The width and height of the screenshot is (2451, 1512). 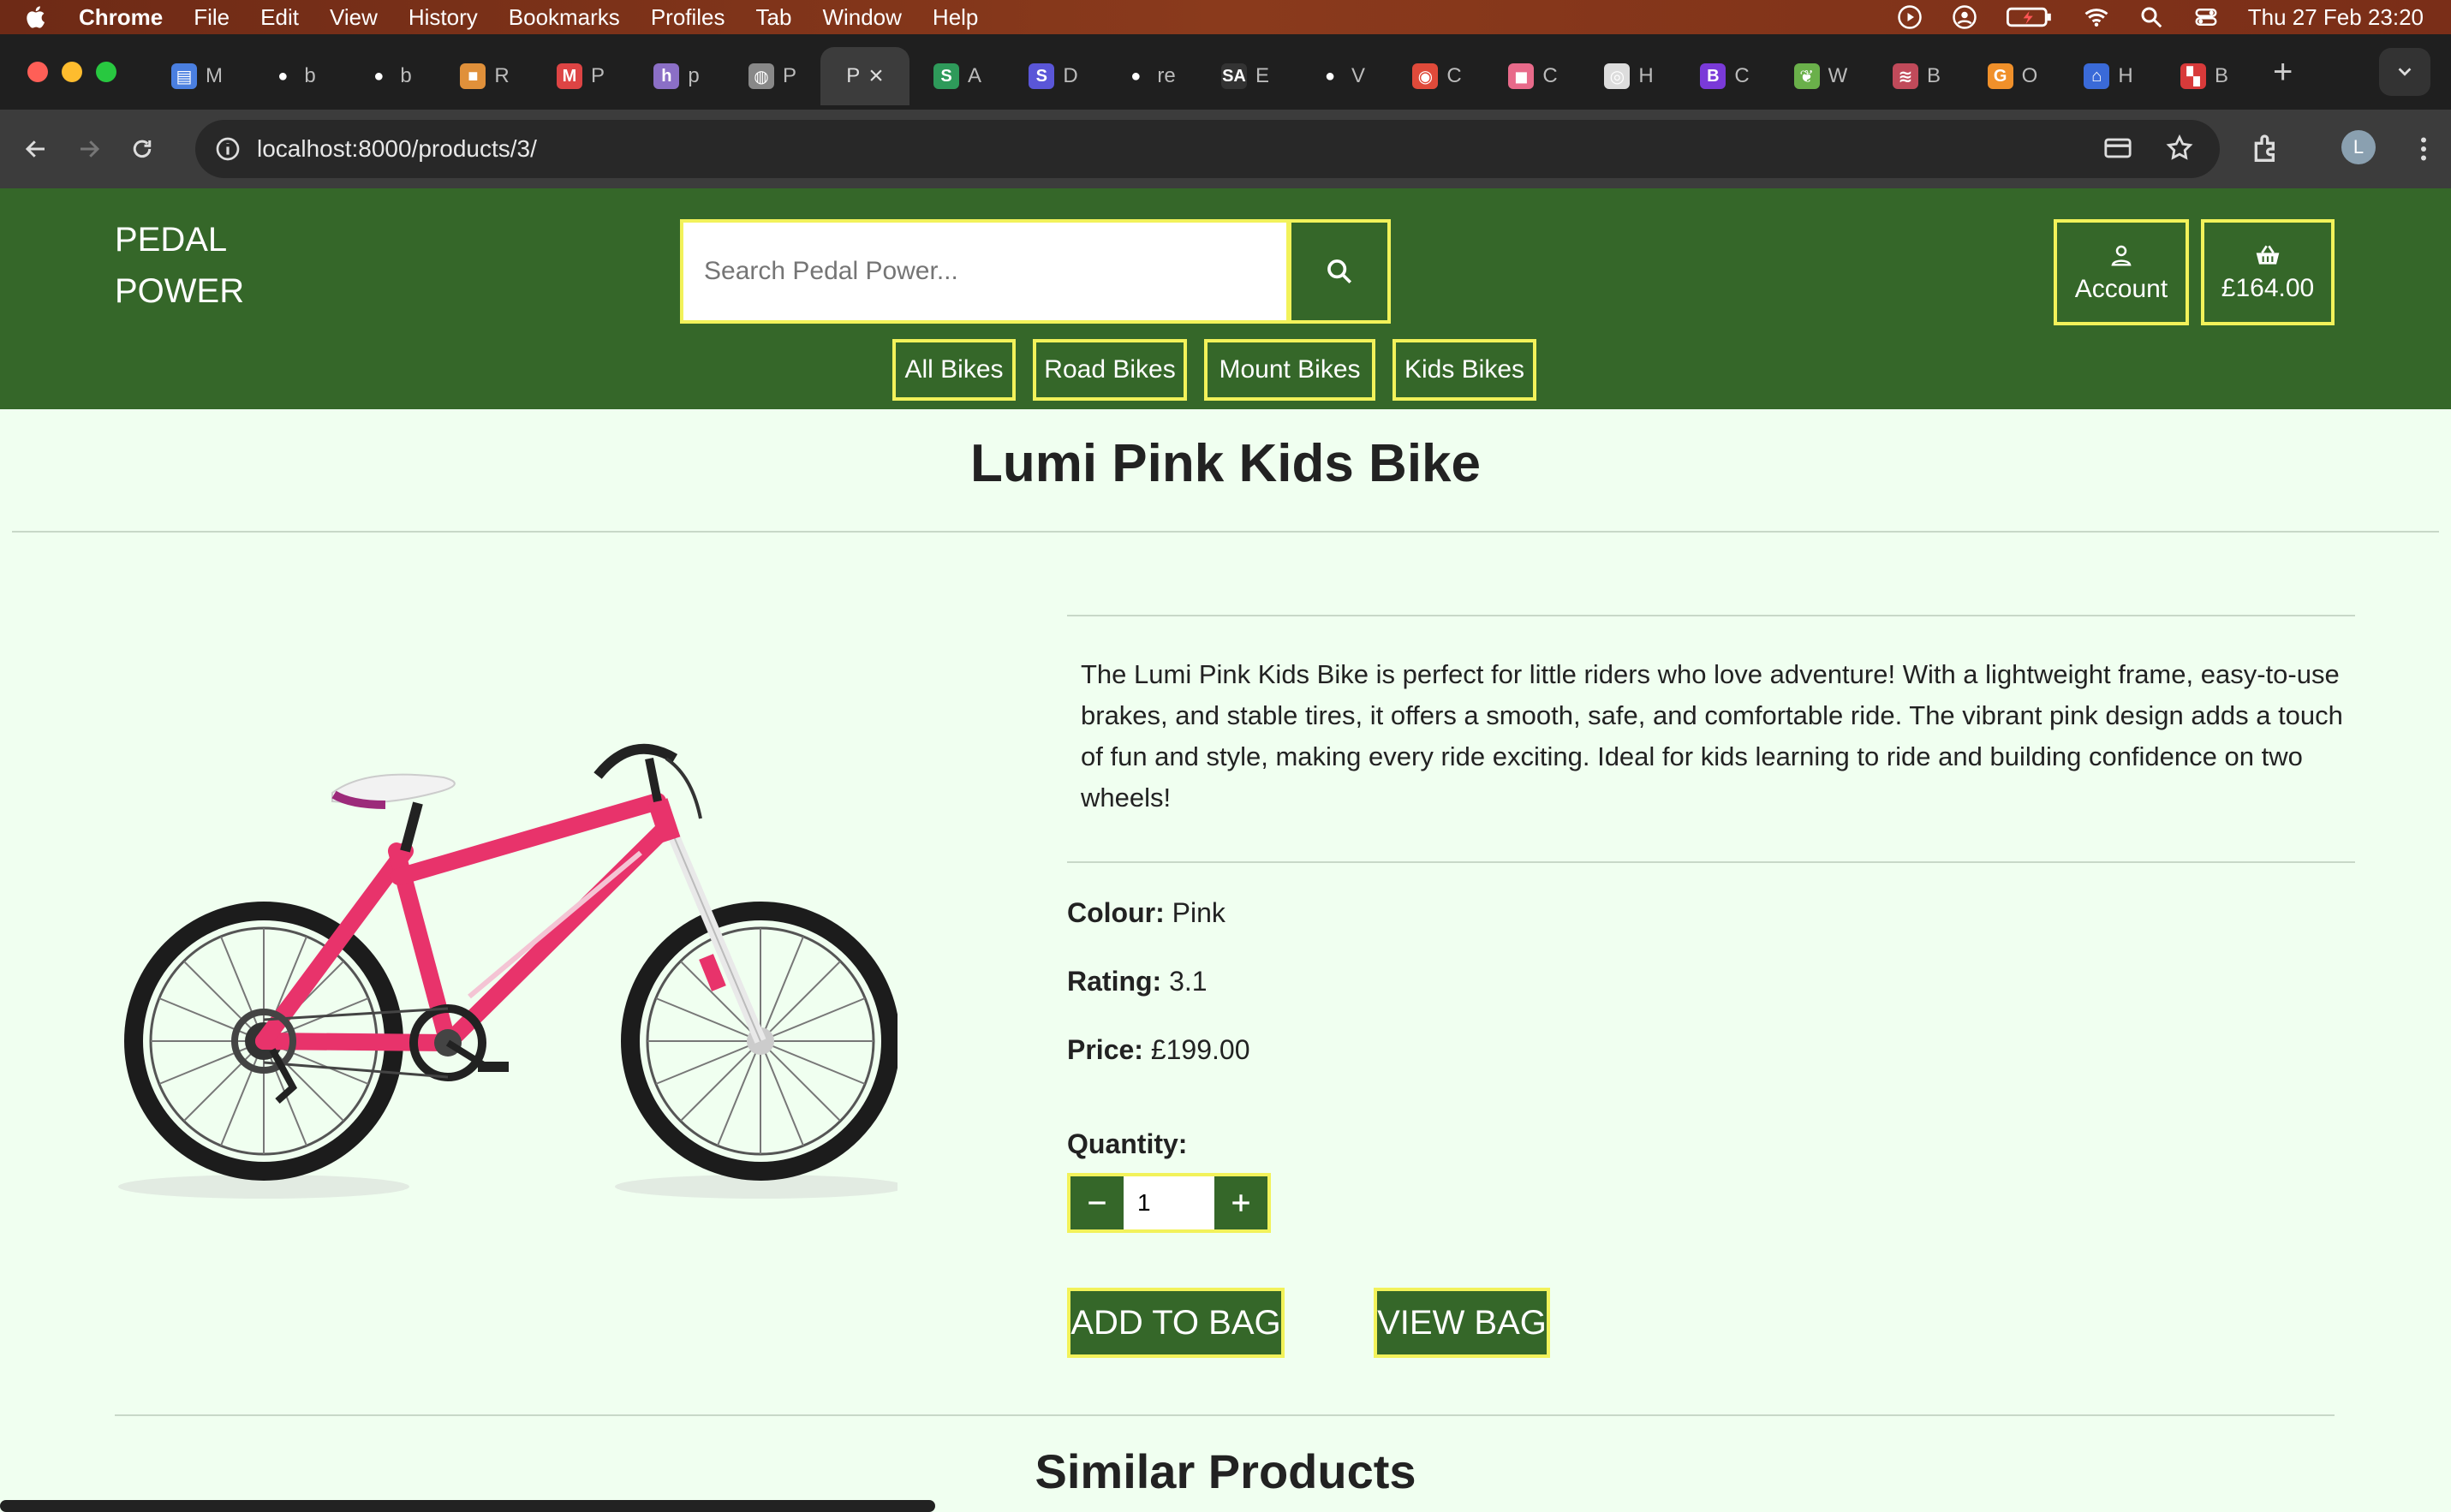 What do you see at coordinates (502, 75) in the screenshot?
I see `tab-label: R` at bounding box center [502, 75].